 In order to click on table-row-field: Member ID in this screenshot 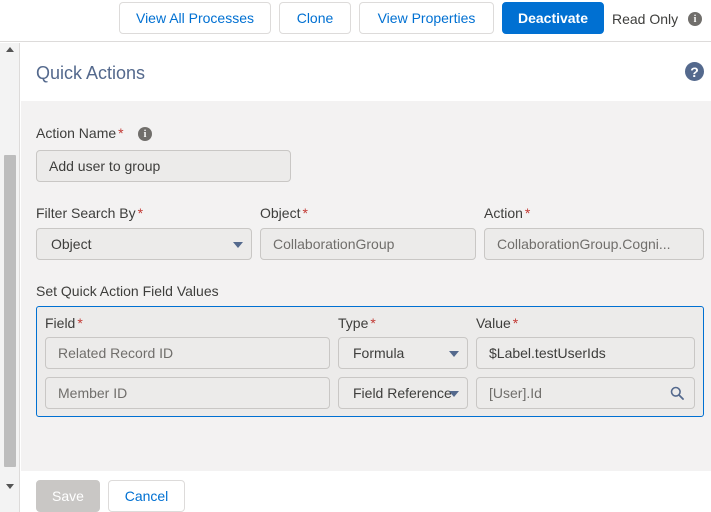, I will do `click(187, 393)`.